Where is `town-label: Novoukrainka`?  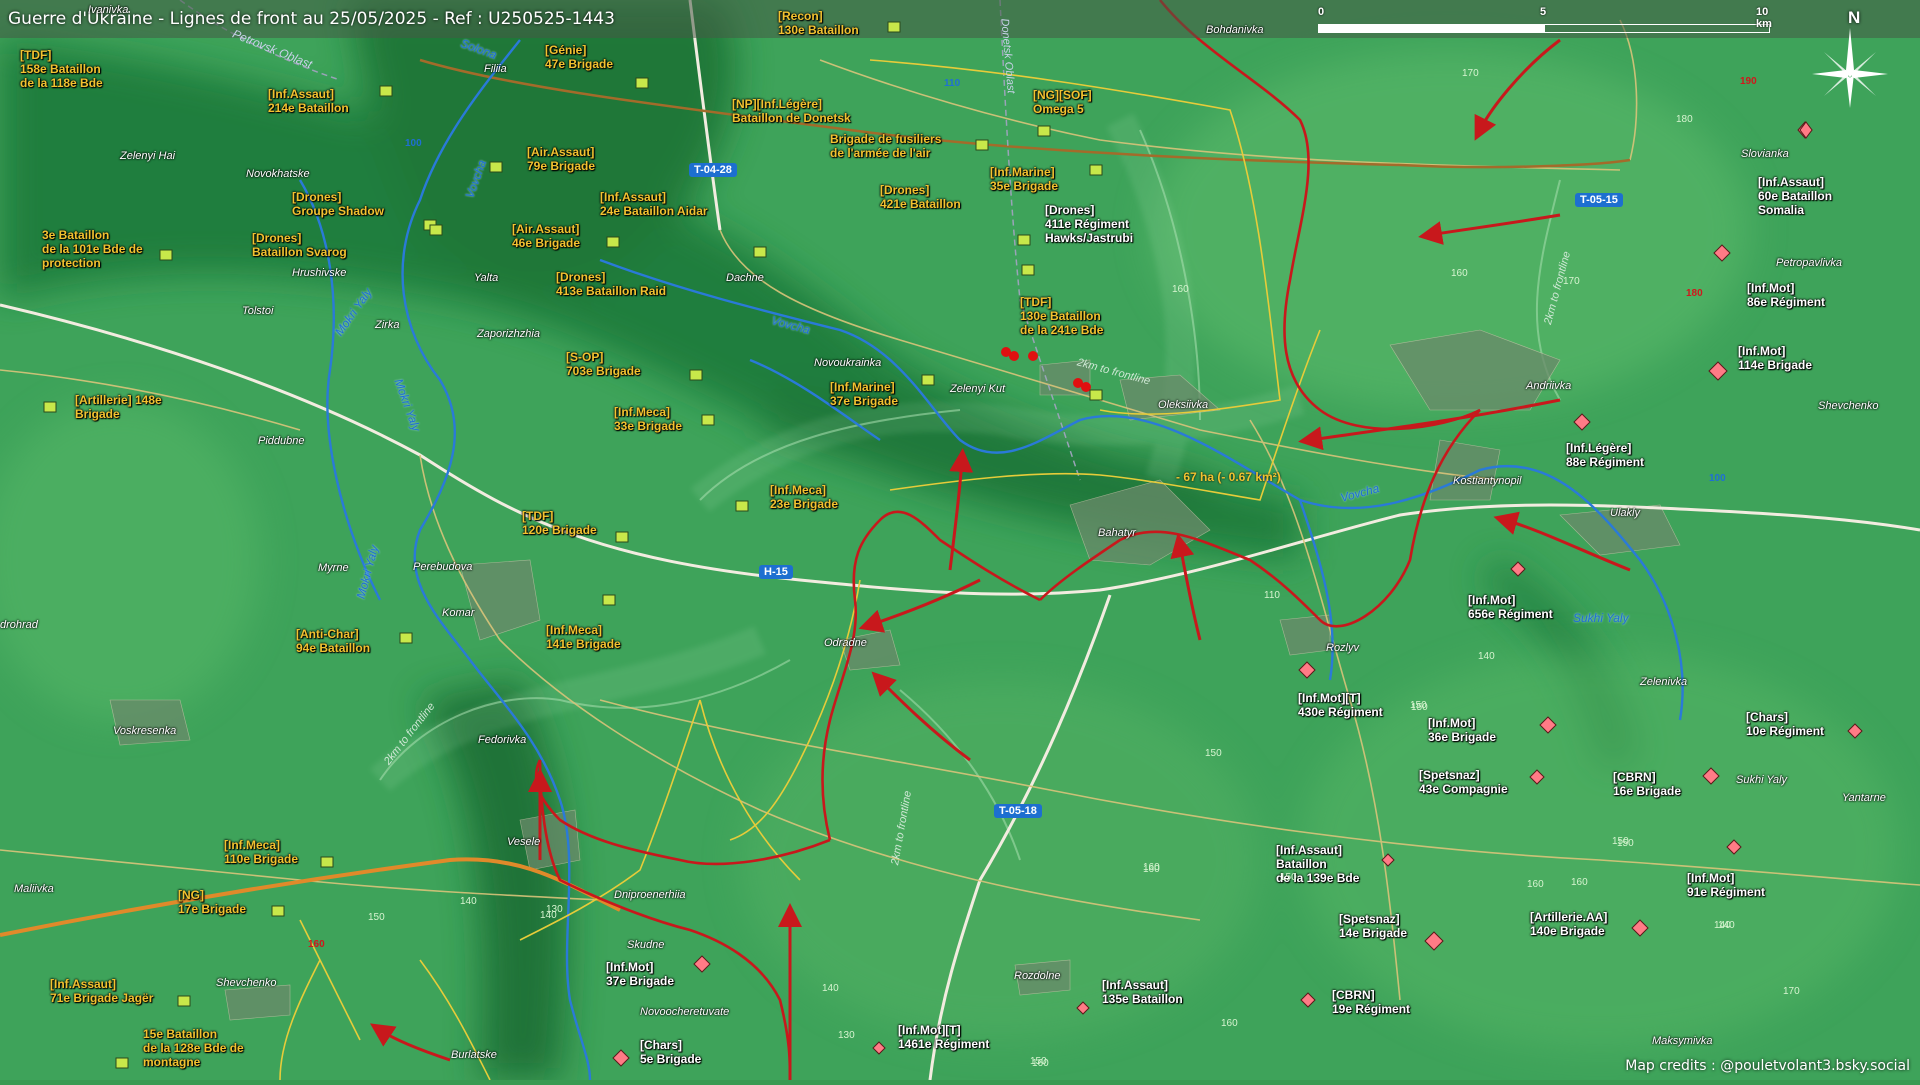 town-label: Novoukrainka is located at coordinates (848, 363).